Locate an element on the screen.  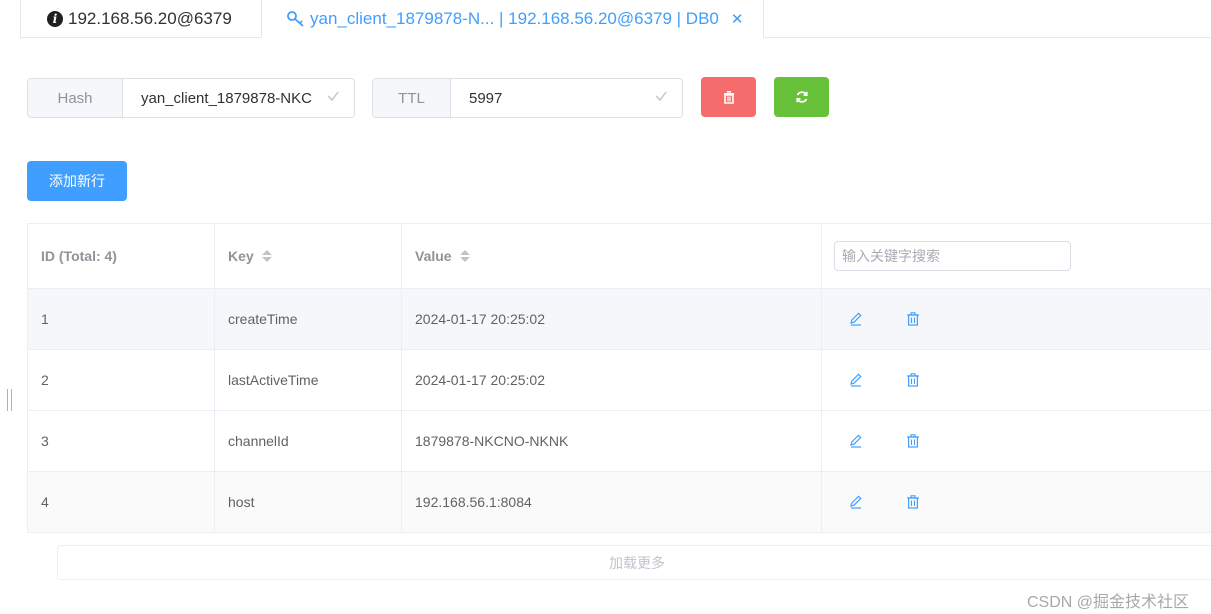
table-row: 4 host 192.168.56.1:8084 is located at coordinates (619, 502).